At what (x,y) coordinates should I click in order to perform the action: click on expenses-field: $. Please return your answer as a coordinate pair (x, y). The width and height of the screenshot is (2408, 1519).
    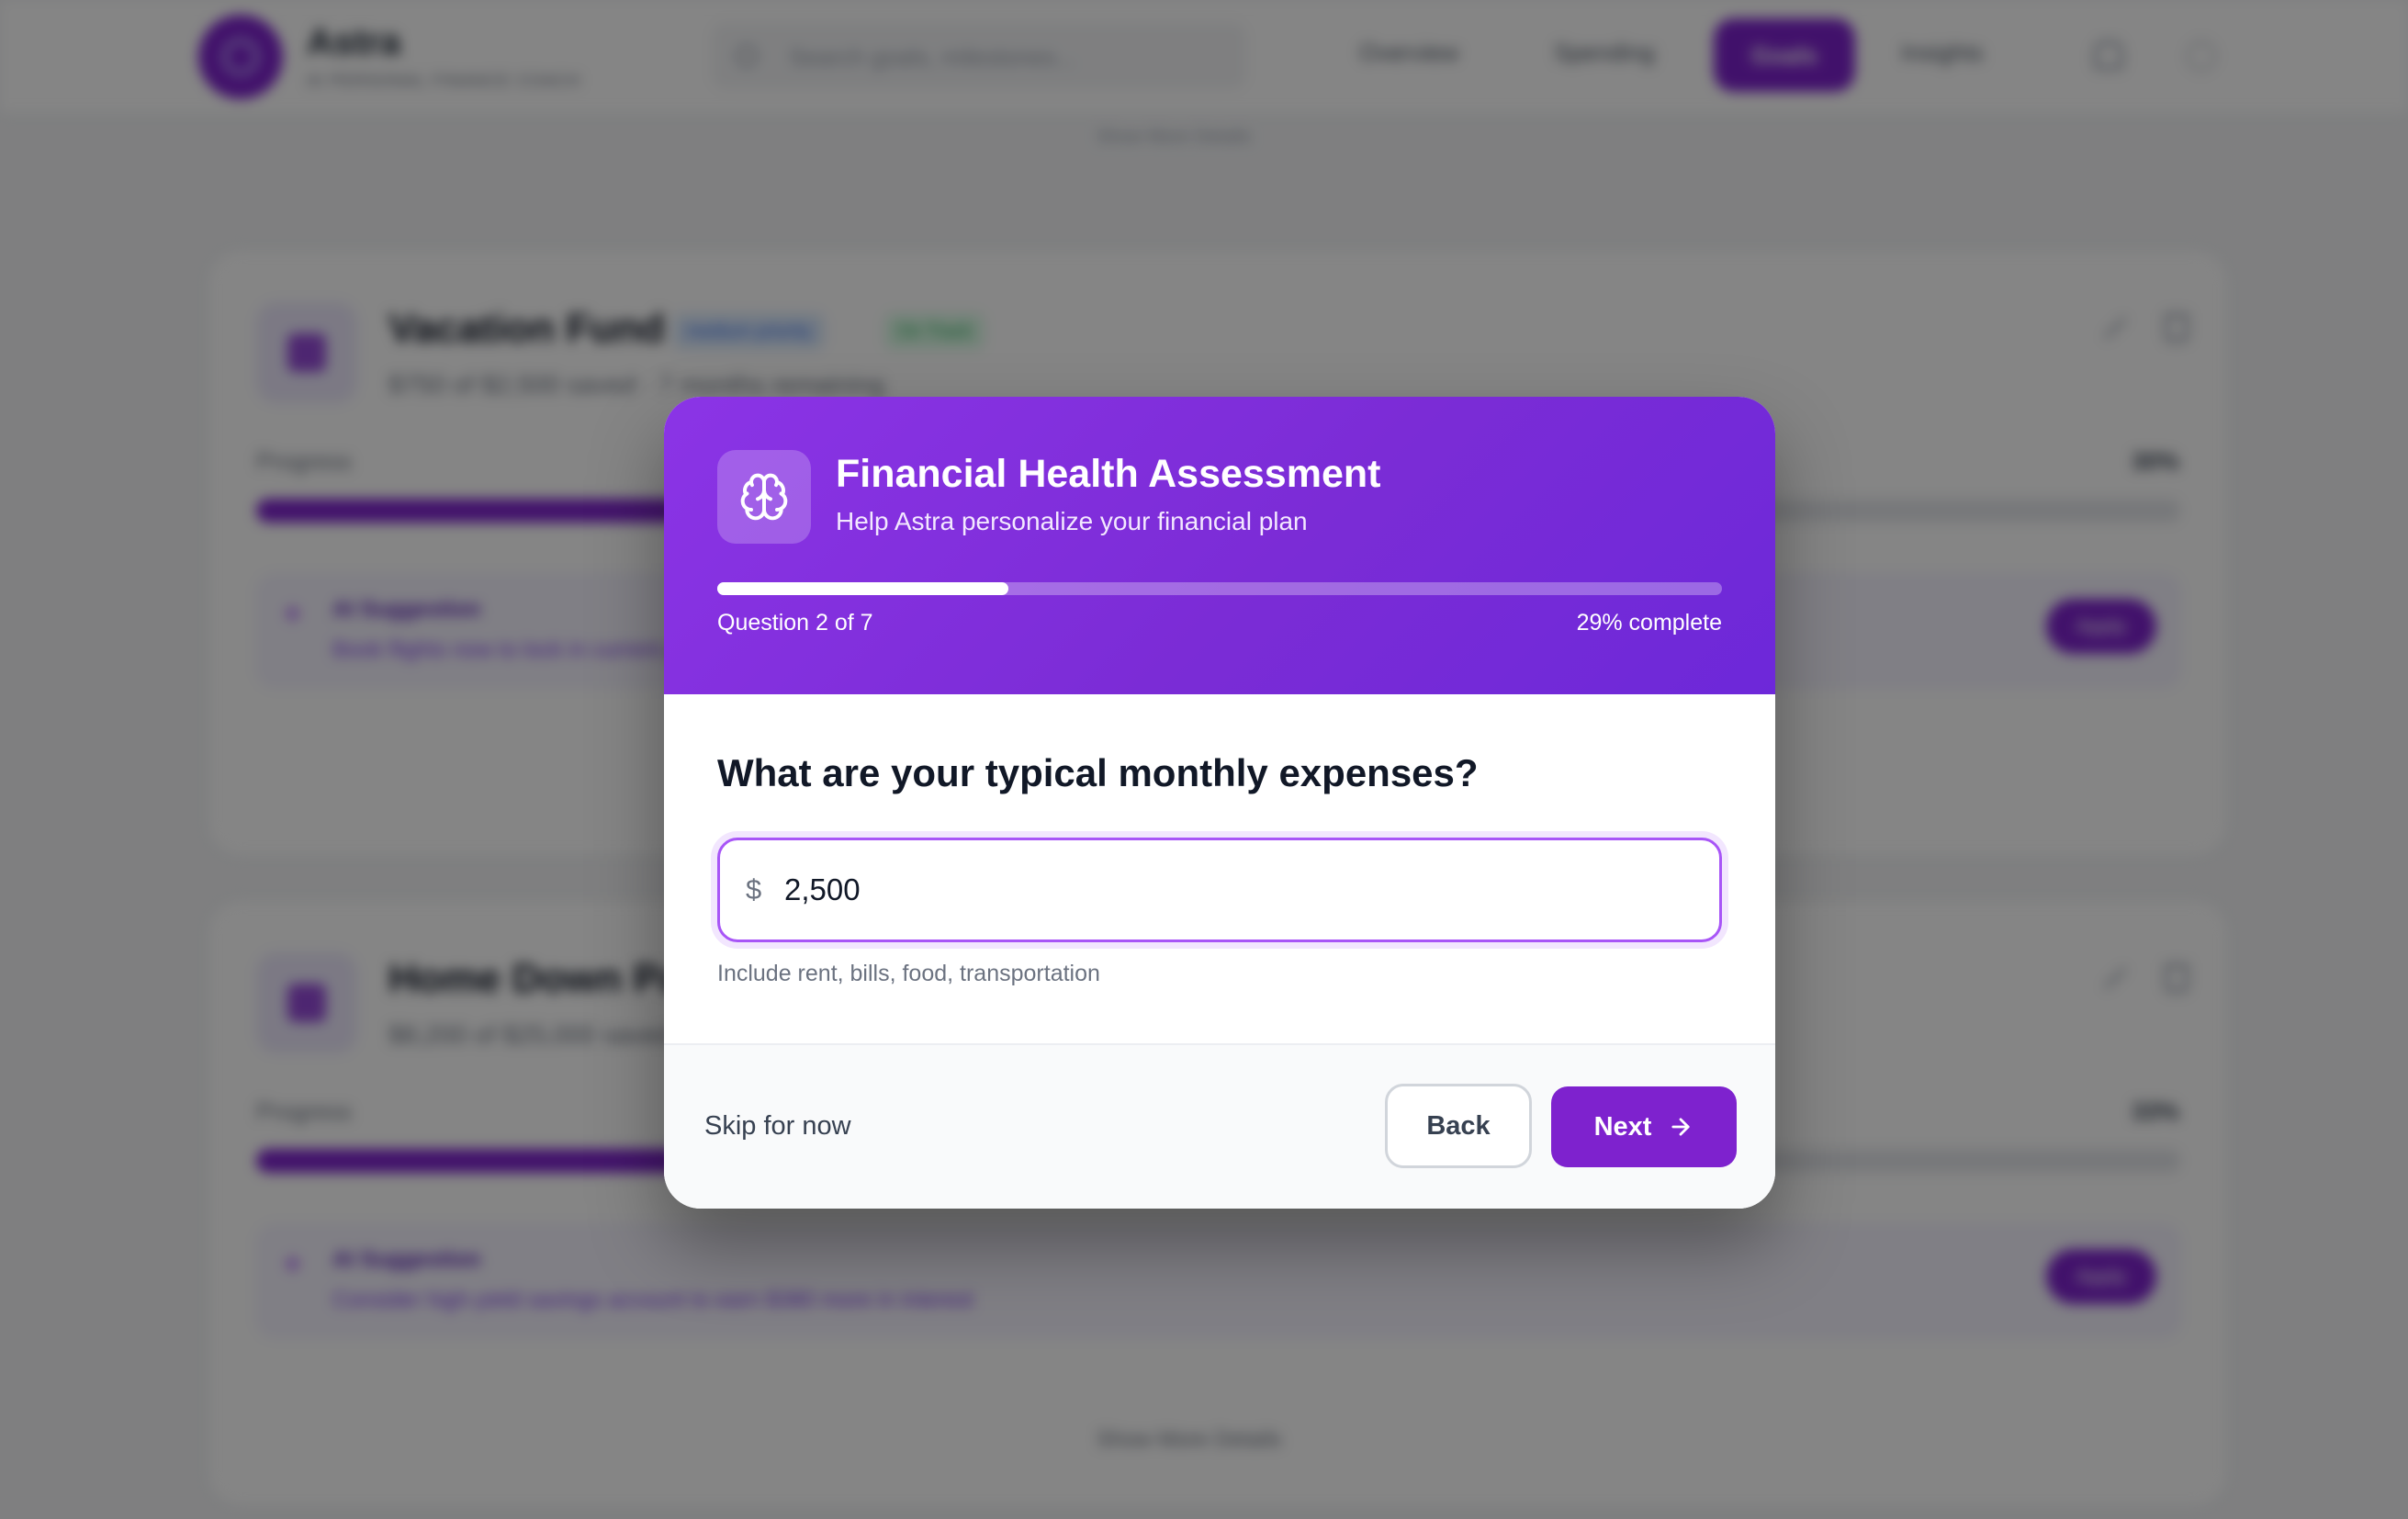
    Looking at the image, I should click on (1219, 890).